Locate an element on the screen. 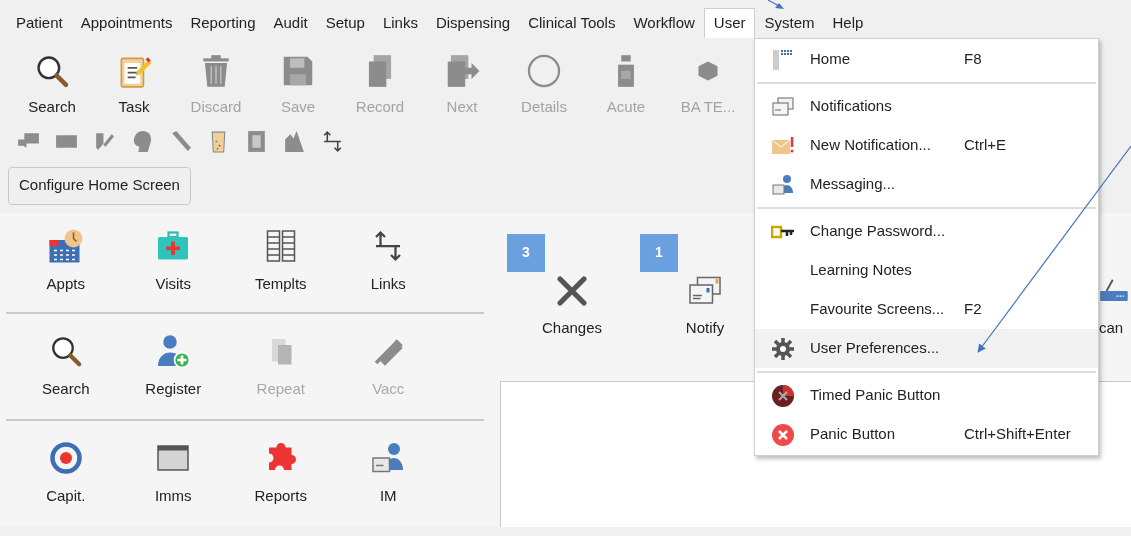 This screenshot has width=1131, height=536. menu-item: Links is located at coordinates (400, 23).